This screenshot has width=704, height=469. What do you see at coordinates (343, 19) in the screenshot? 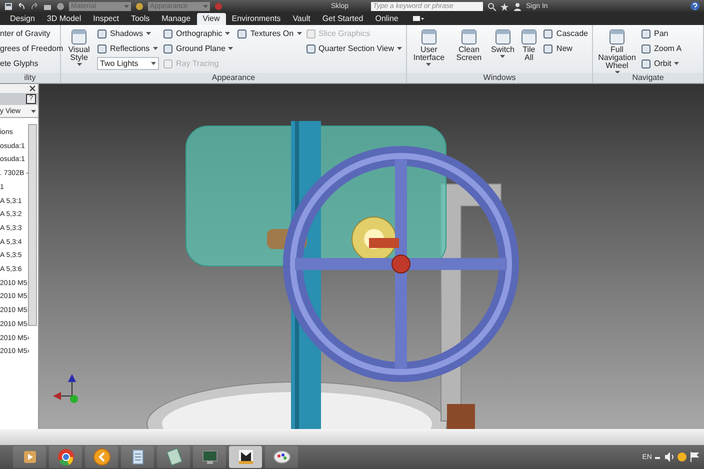
I see `ribbon-tab: Get Started` at bounding box center [343, 19].